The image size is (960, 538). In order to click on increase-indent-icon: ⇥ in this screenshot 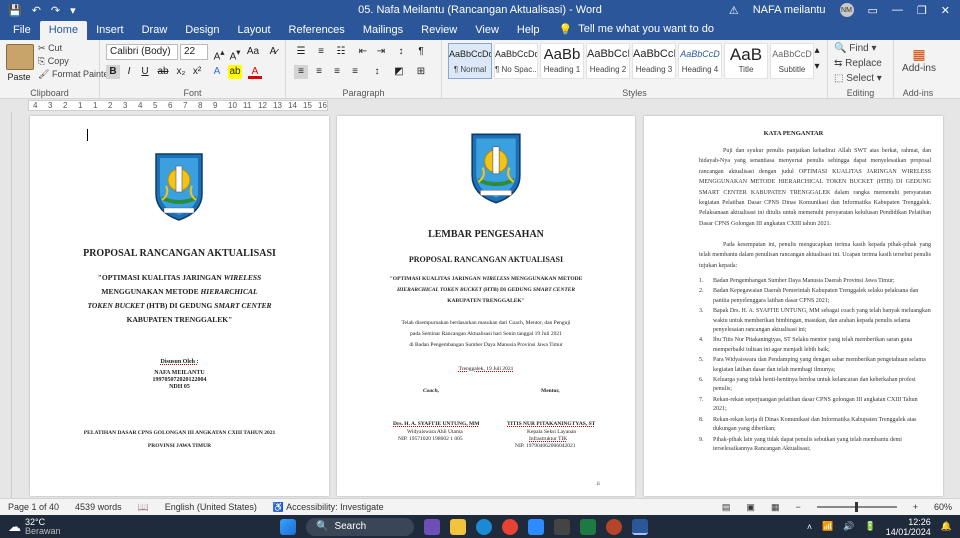, I will do `click(381, 52)`.